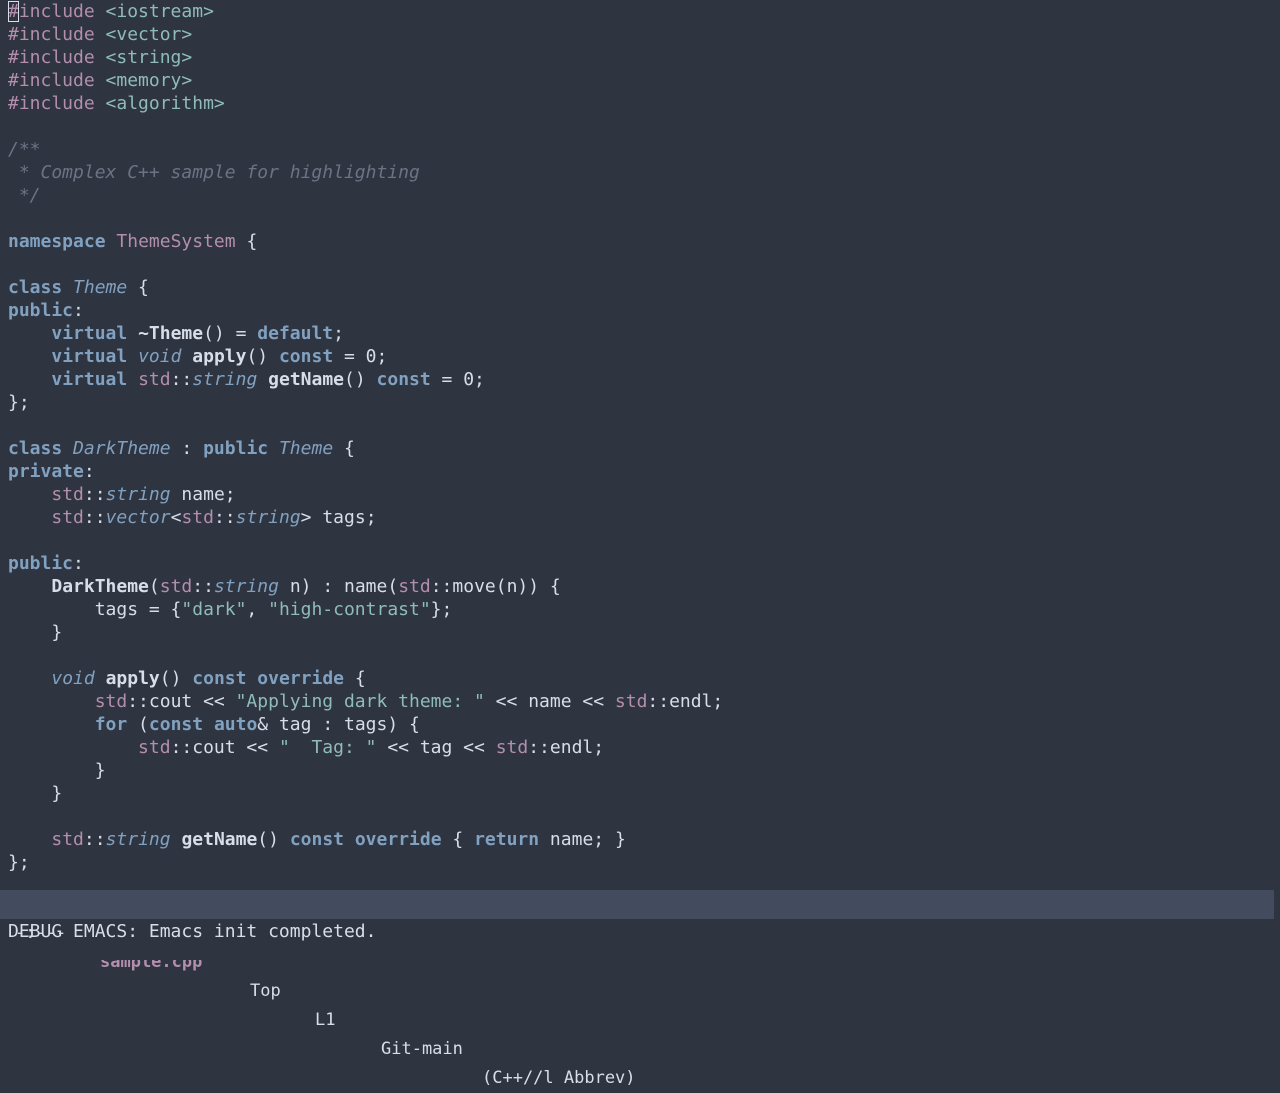 This screenshot has width=1280, height=1093. What do you see at coordinates (265, 991) in the screenshot?
I see `modeline-position: Top` at bounding box center [265, 991].